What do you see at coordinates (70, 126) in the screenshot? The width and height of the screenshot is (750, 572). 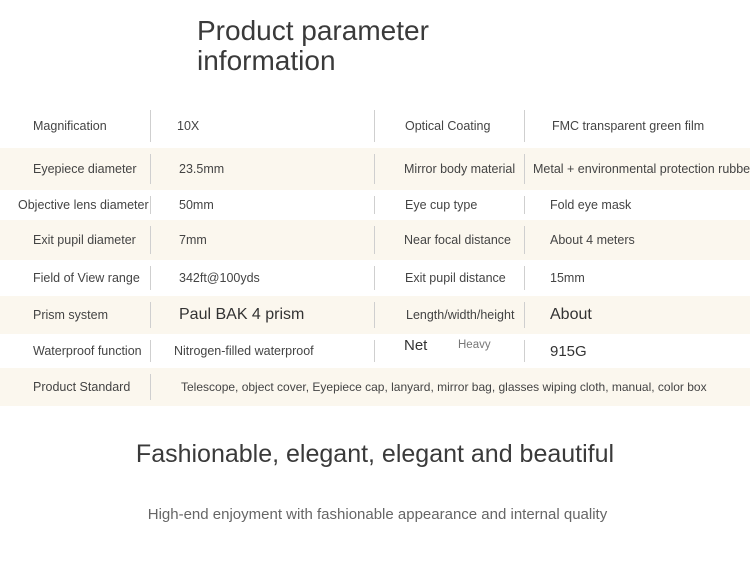 I see `param-label: Magnification` at bounding box center [70, 126].